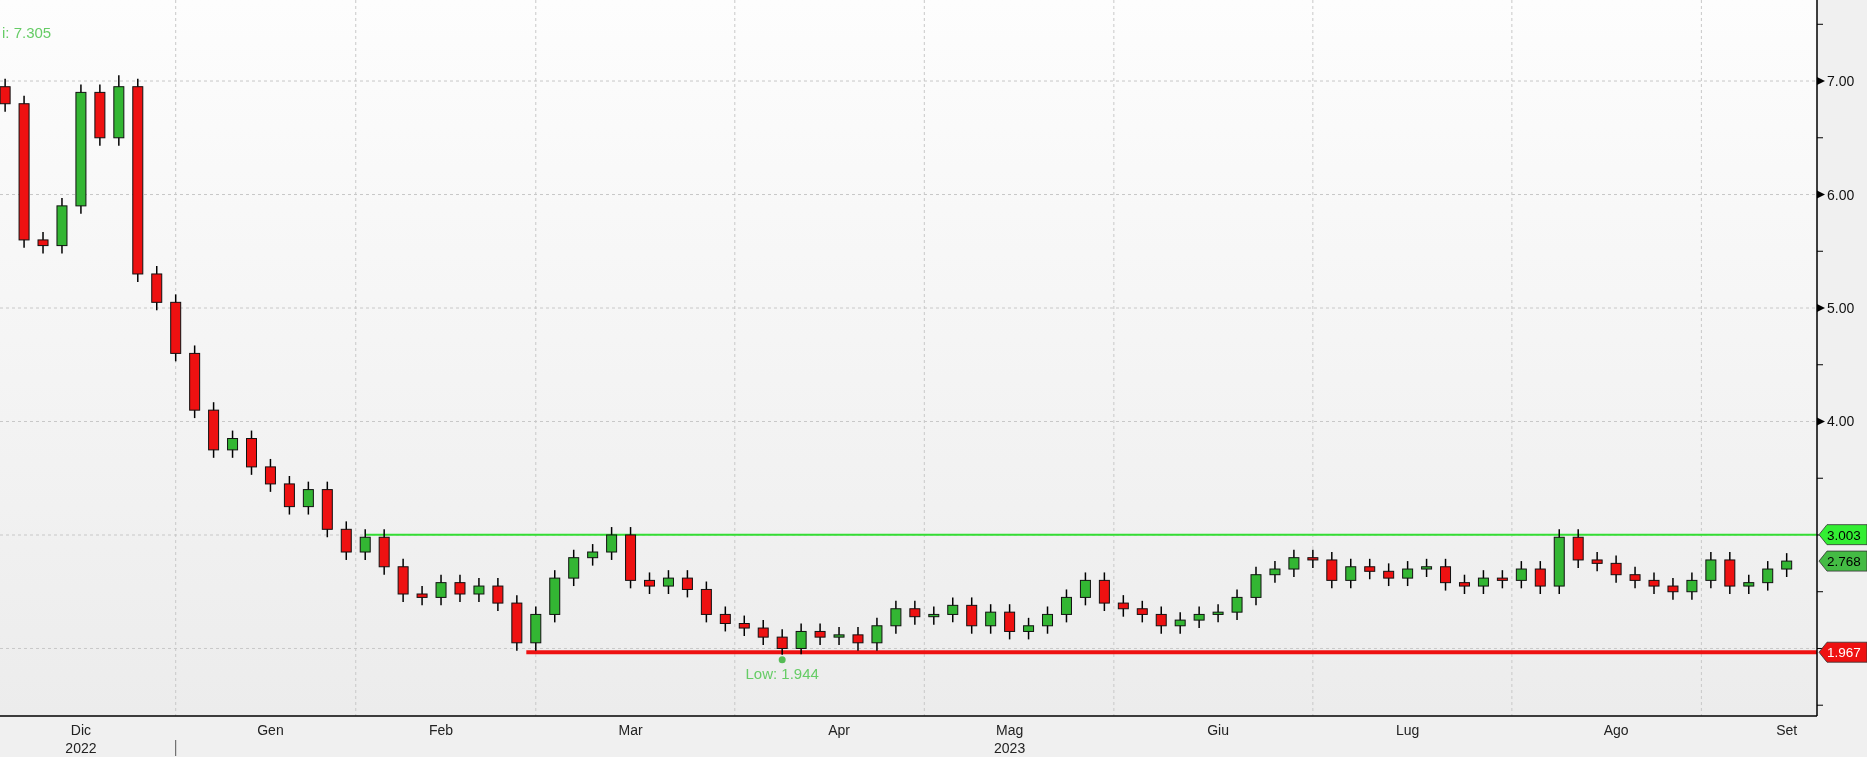 Image resolution: width=1867 pixels, height=757 pixels. I want to click on x-axis-label: Giu, so click(1218, 730).